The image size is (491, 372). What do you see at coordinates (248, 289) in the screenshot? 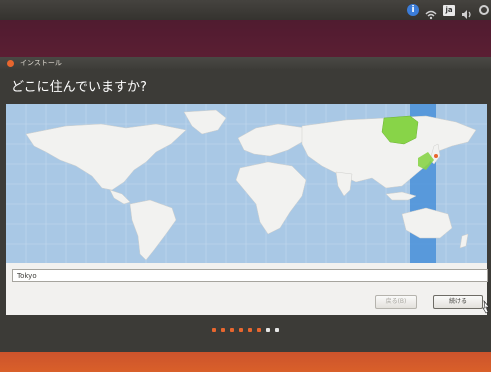
I see `location-panel: 戻る(B) 続ける` at bounding box center [248, 289].